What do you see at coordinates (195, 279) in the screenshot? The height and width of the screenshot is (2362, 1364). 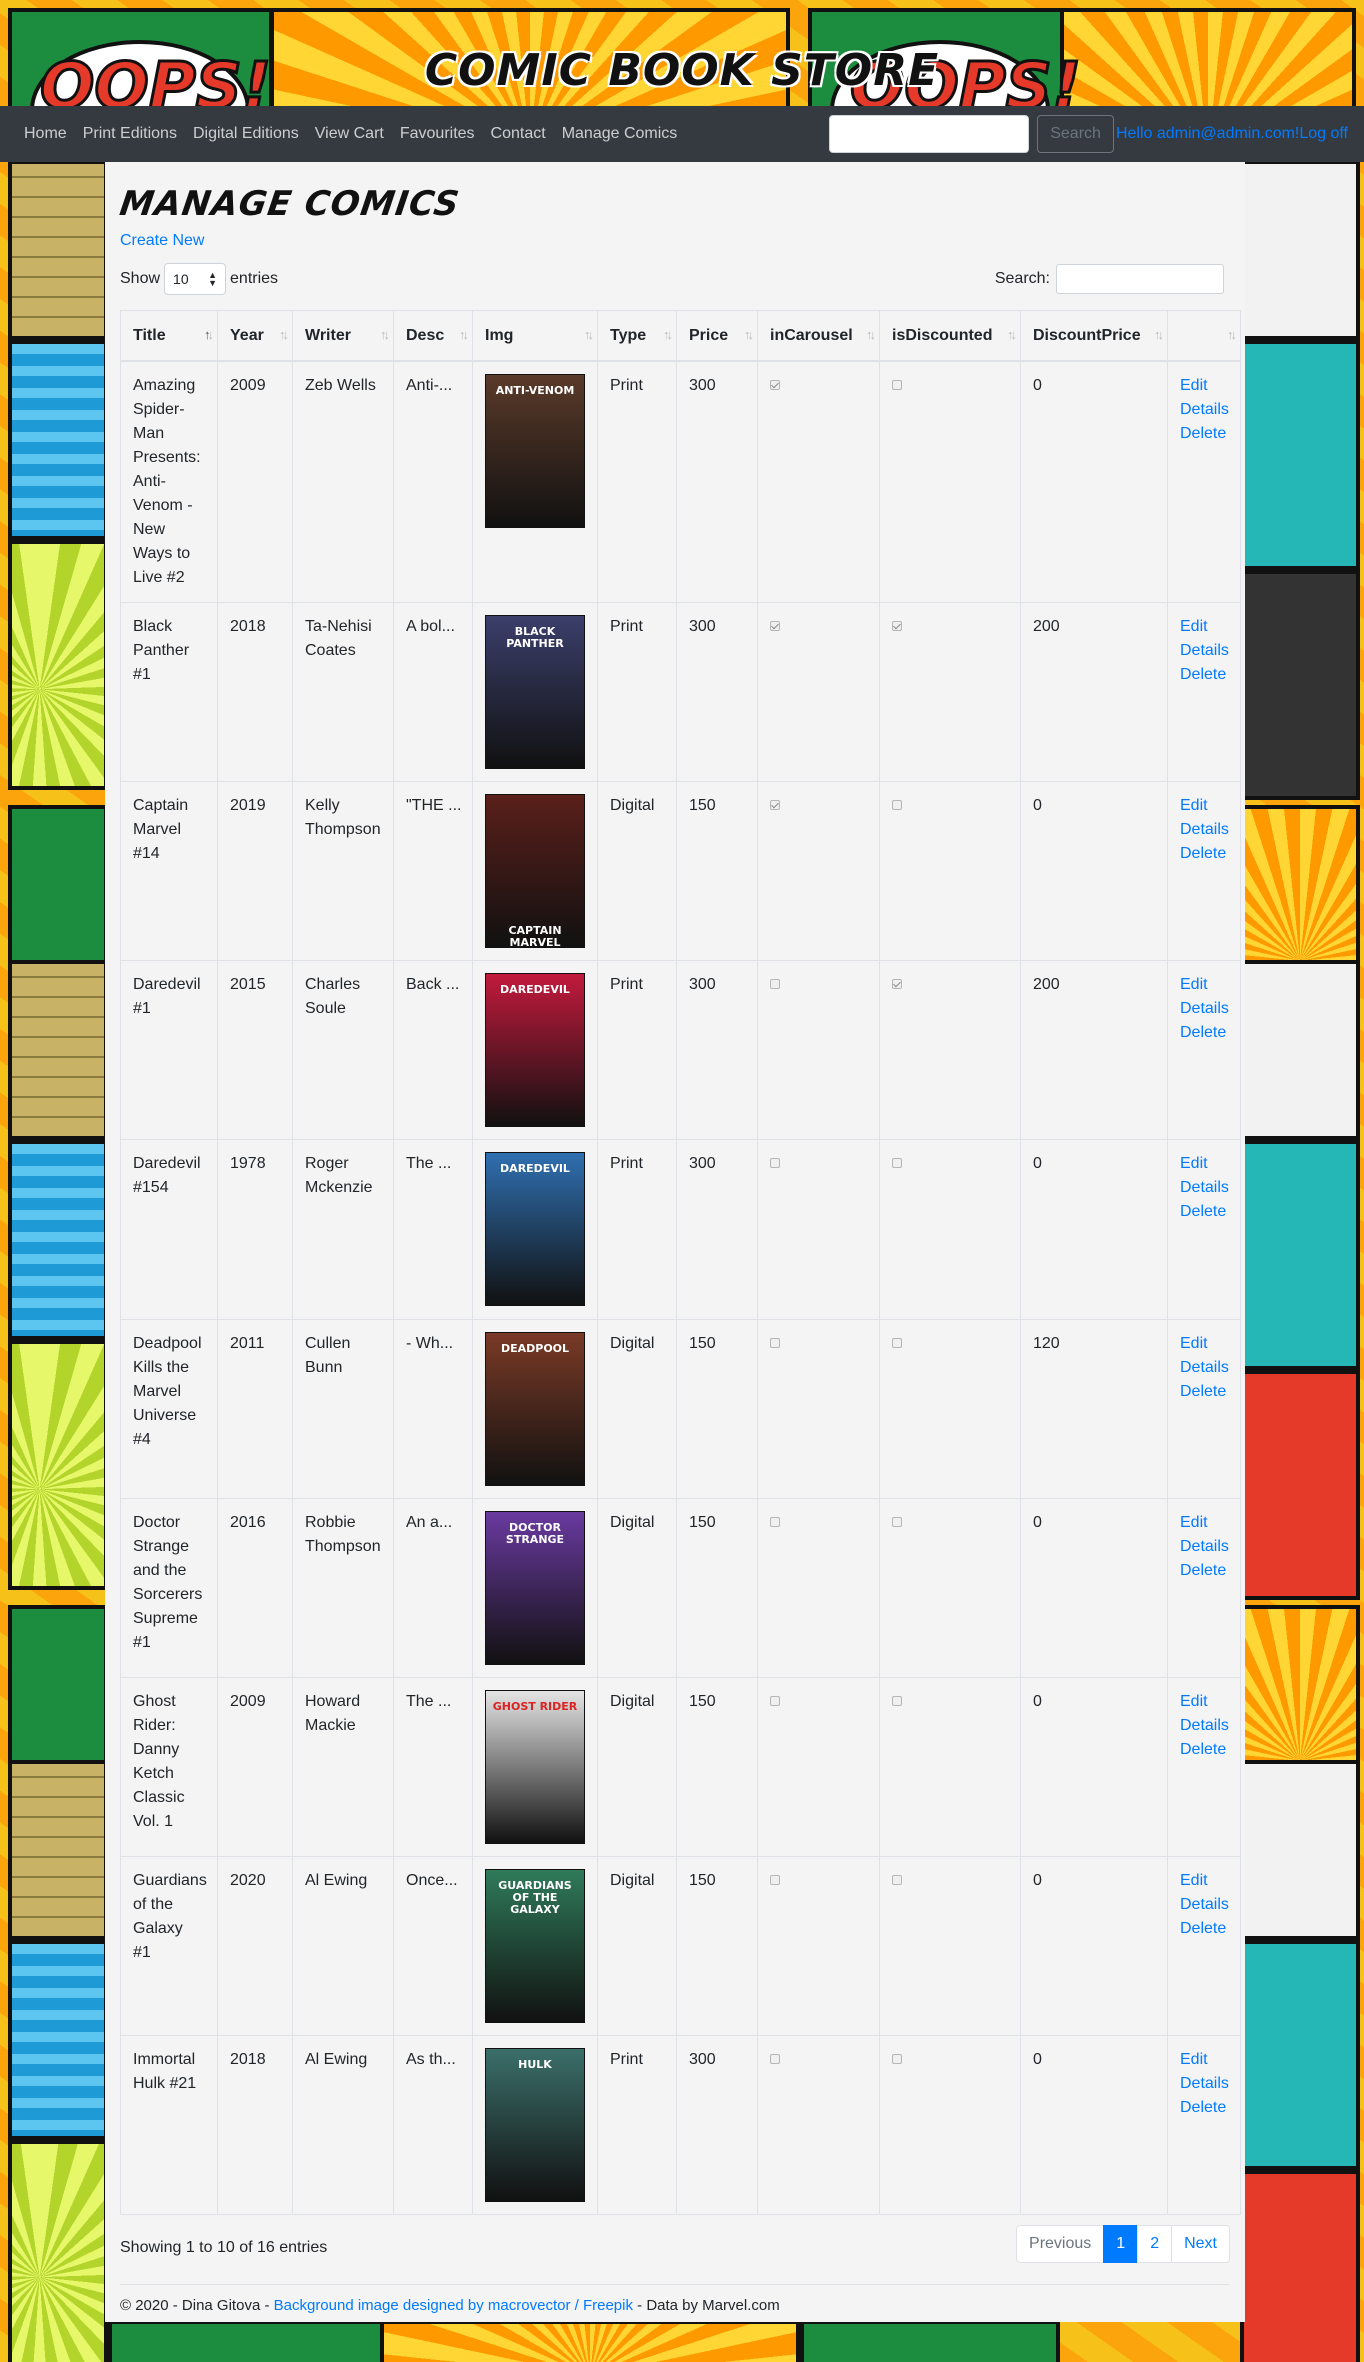 I see `page-length-select: 10 ▲ ▼` at bounding box center [195, 279].